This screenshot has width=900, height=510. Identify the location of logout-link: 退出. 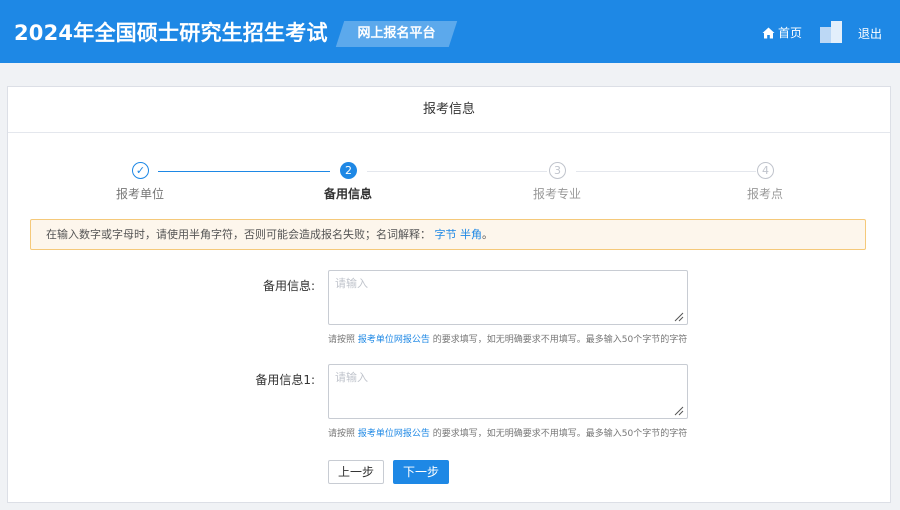
(870, 33).